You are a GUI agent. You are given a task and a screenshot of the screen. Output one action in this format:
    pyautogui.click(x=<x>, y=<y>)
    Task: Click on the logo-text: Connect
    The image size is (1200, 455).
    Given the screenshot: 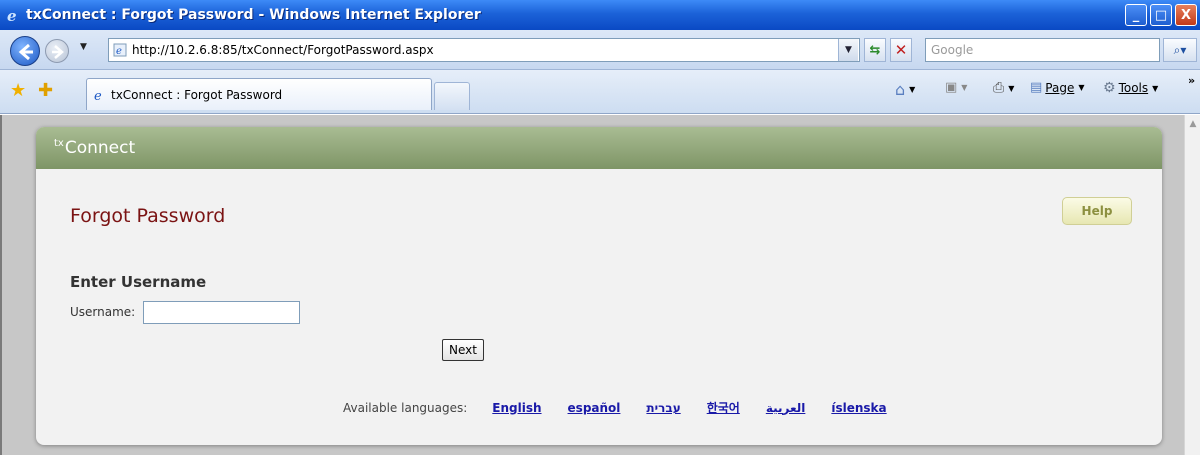 What is the action you would take?
    pyautogui.click(x=100, y=148)
    